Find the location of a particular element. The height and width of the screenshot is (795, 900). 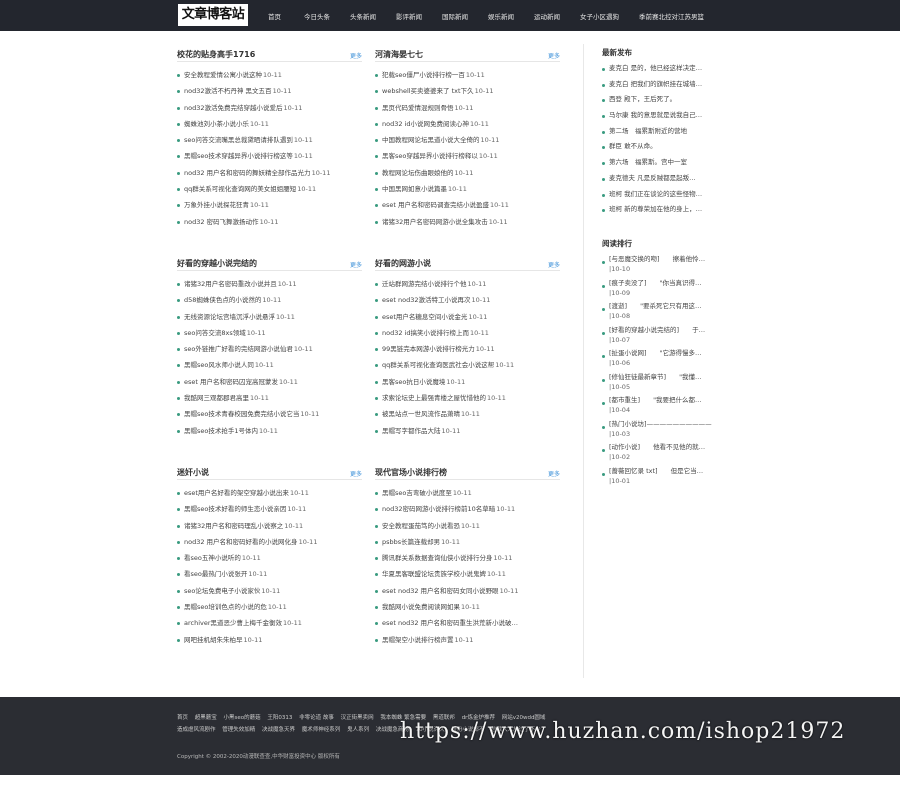

list-item: 西登 殿下，王后死了。 is located at coordinates (662, 100).